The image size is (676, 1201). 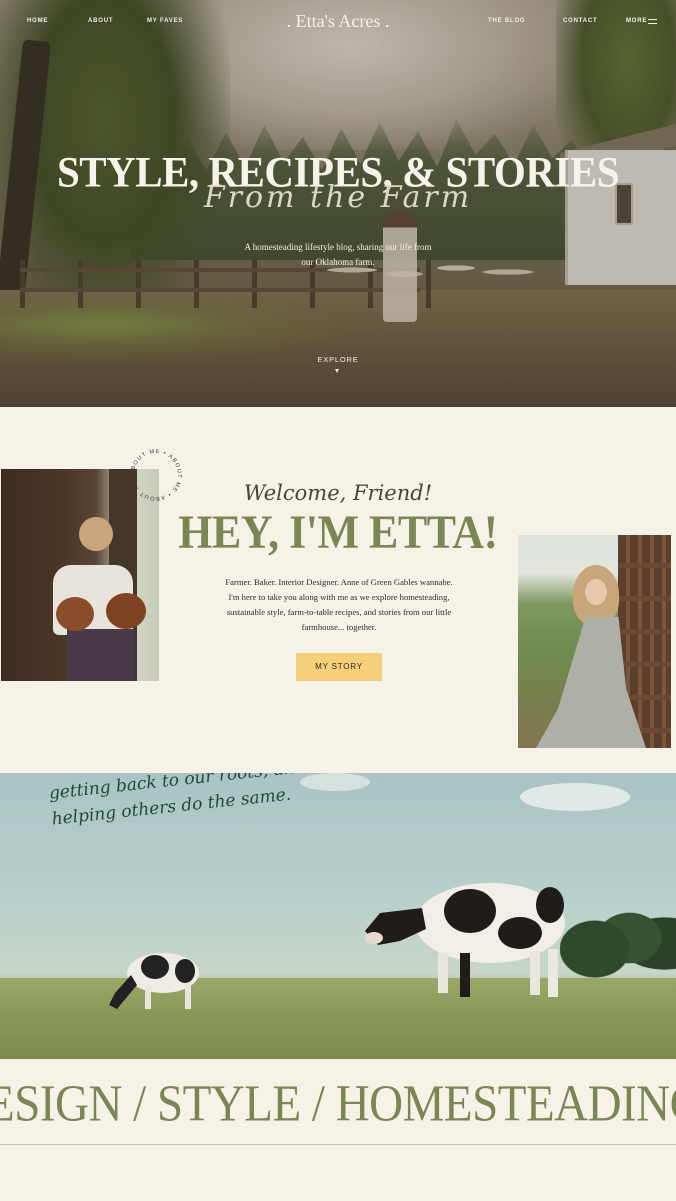 What do you see at coordinates (338, 1104) in the screenshot?
I see `topics-marquee-text: ESIGN / STYLE / HOMESTEADING / BAK` at bounding box center [338, 1104].